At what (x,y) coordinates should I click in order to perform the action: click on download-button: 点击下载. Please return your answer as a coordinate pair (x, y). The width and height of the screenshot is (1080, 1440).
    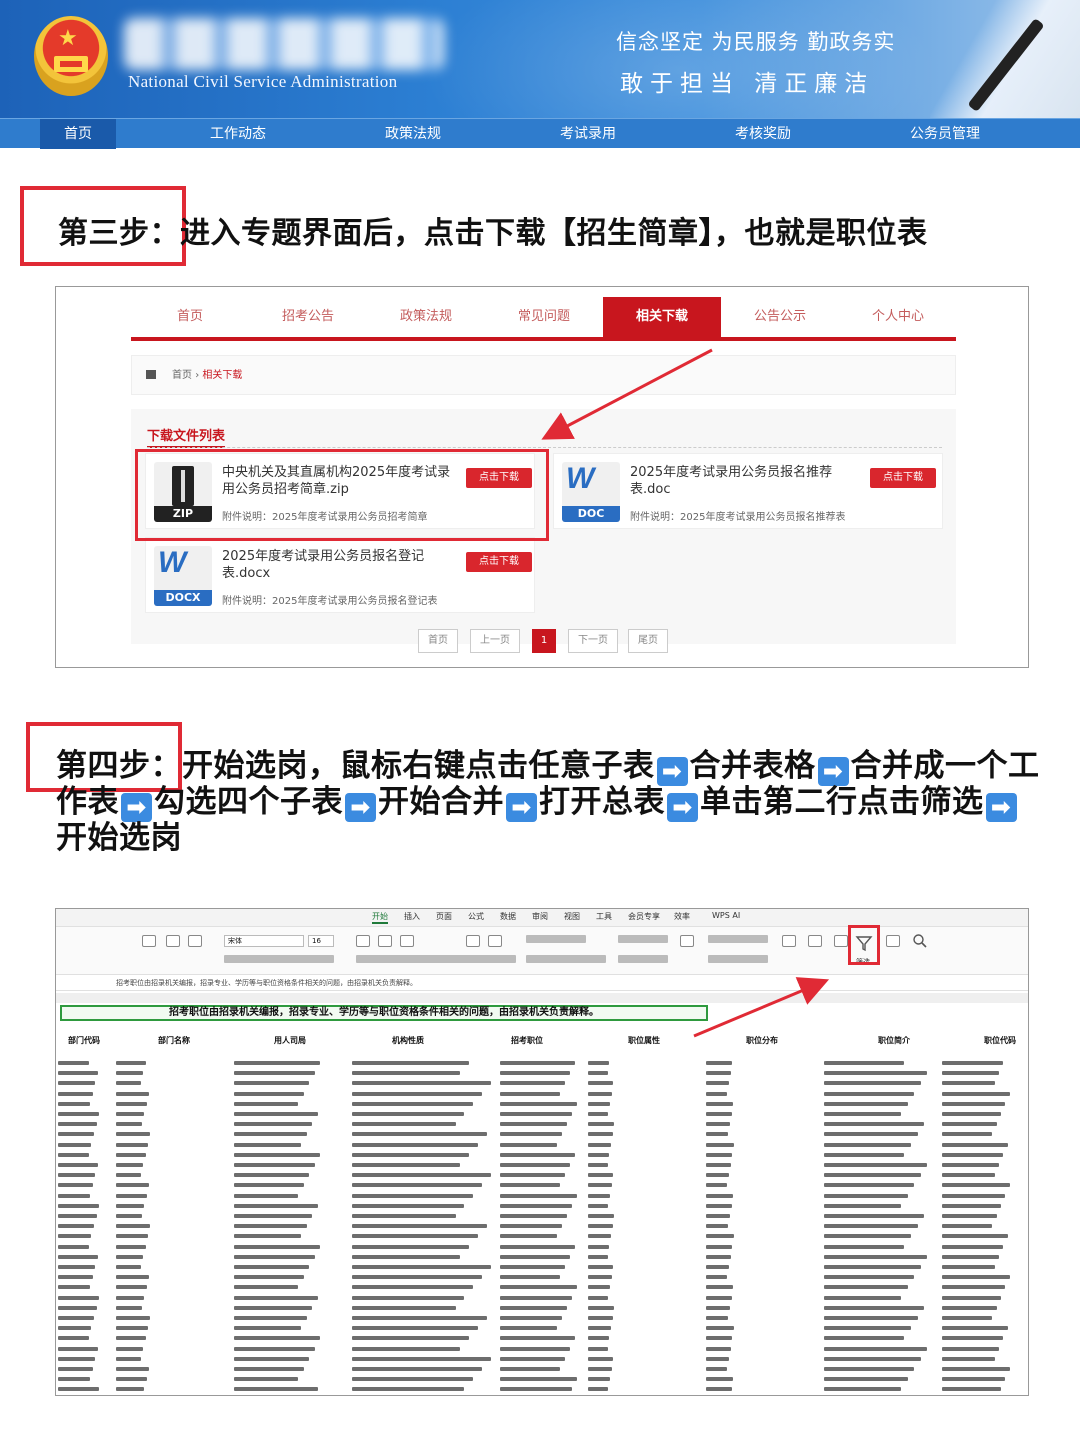
    Looking at the image, I should click on (499, 562).